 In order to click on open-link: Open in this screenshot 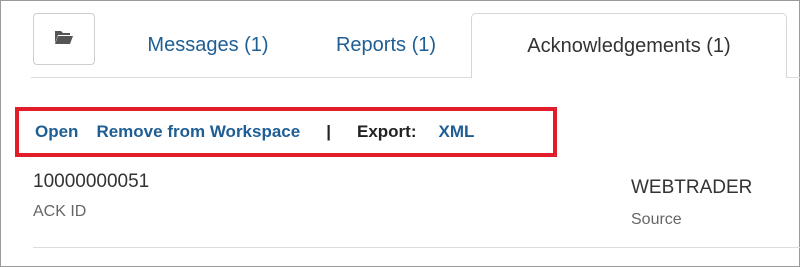, I will do `click(56, 132)`.